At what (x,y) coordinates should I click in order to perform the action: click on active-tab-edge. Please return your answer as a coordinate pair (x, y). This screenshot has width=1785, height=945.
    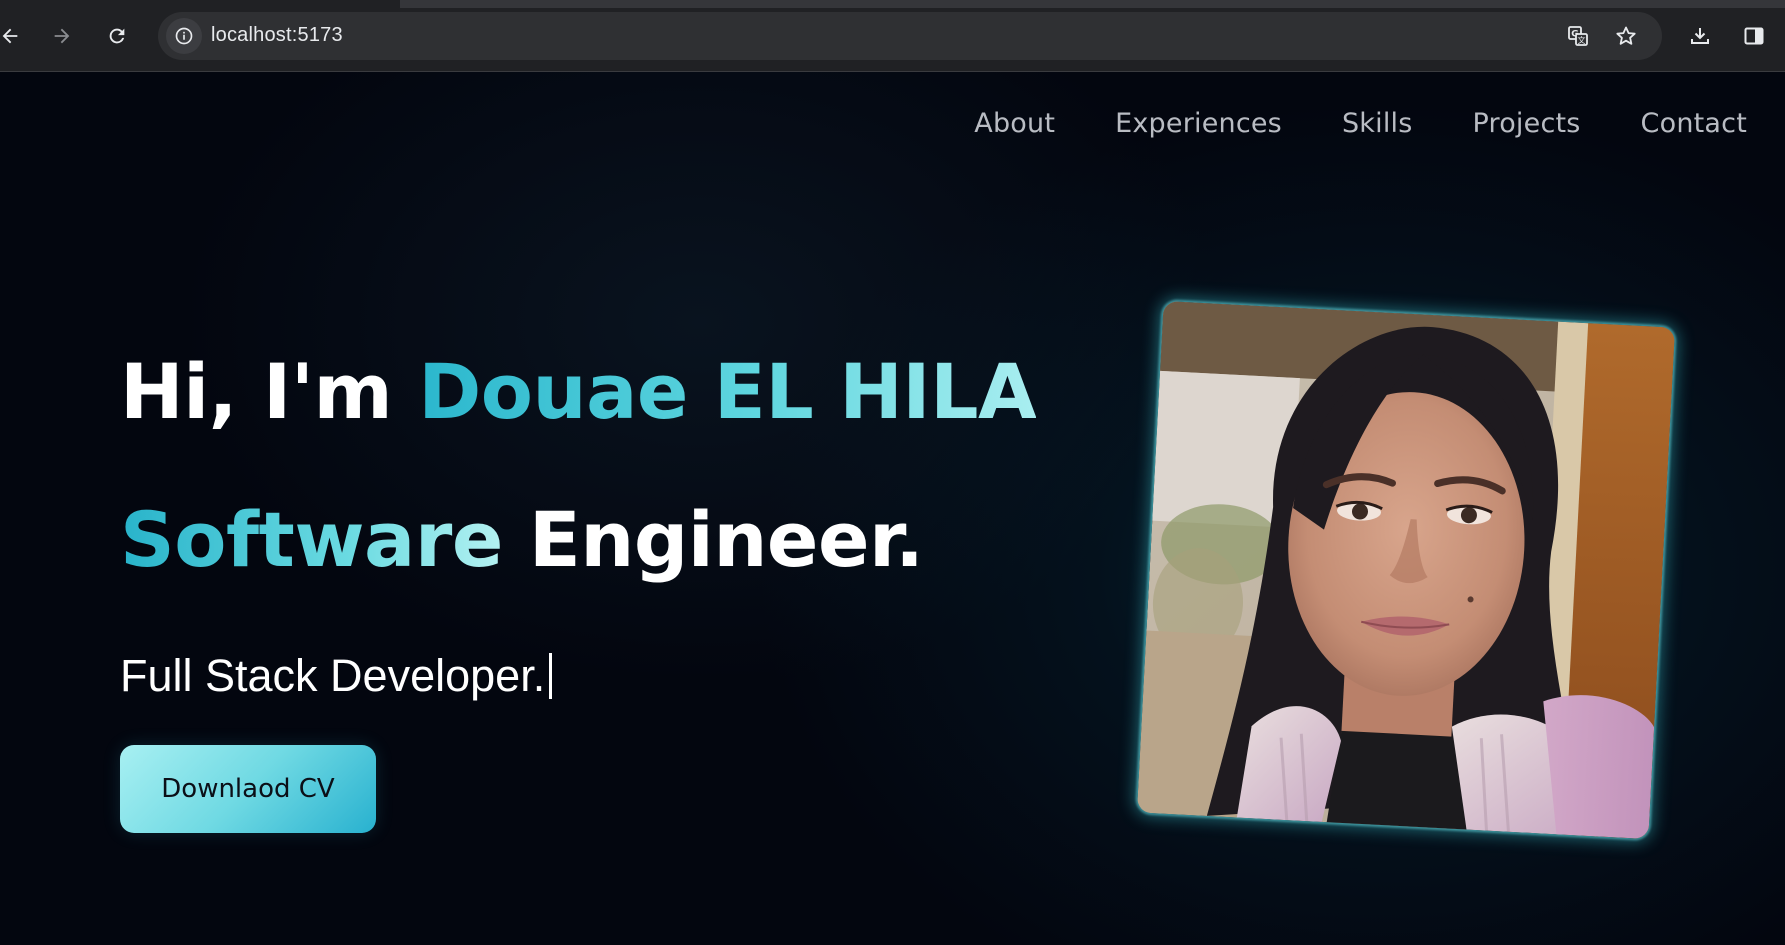
    Looking at the image, I should click on (200, 4).